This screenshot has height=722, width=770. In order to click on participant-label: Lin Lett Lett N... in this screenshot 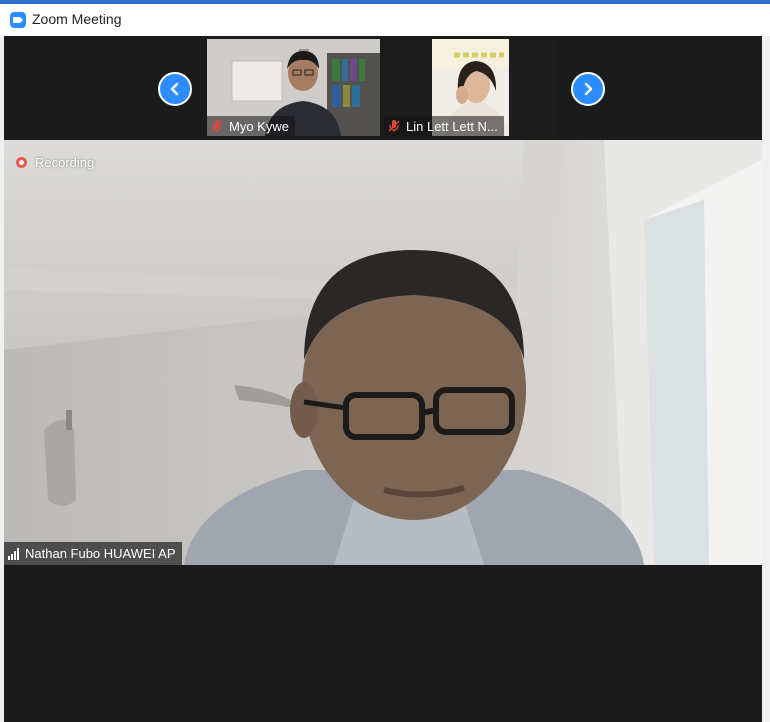, I will do `click(444, 126)`.